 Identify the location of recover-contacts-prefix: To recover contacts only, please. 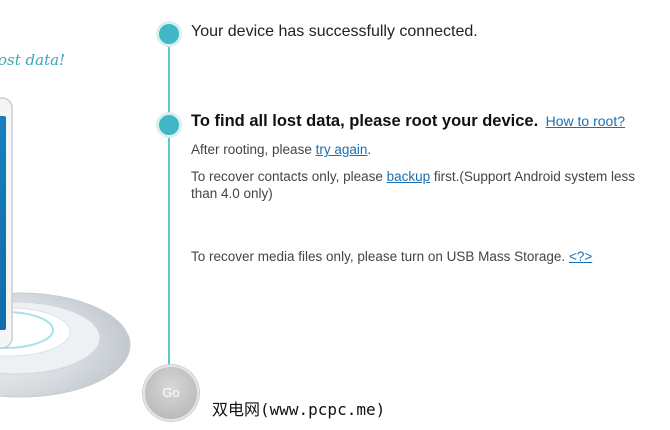
(289, 176).